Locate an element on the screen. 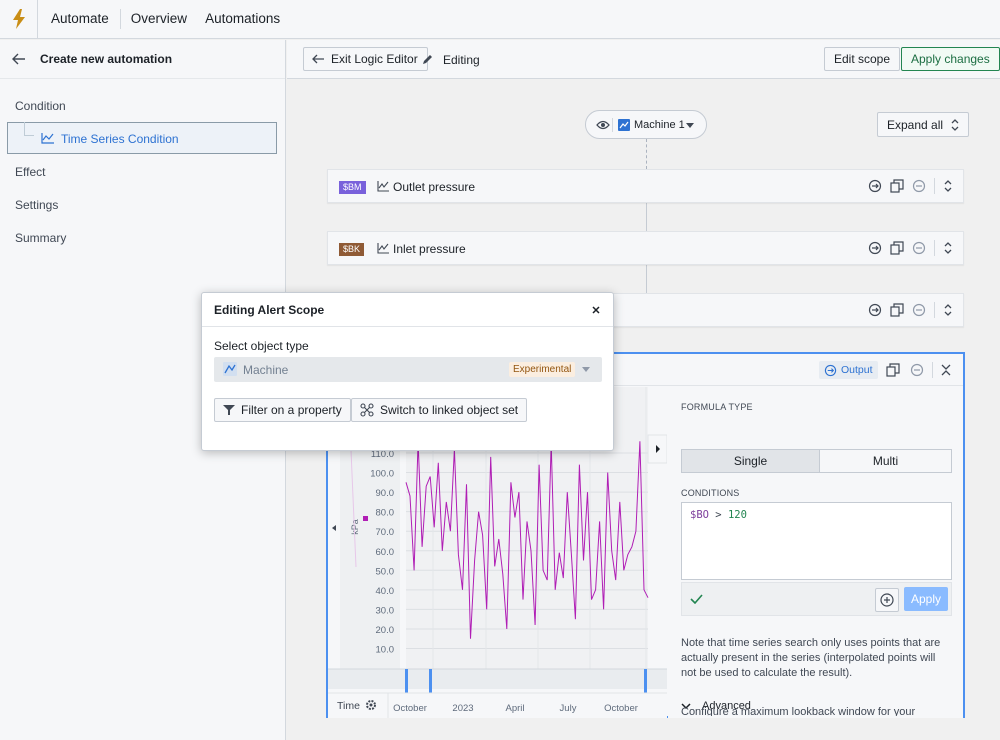 This screenshot has width=1000, height=740. top-bar: Automate Overview Automations is located at coordinates (500, 19).